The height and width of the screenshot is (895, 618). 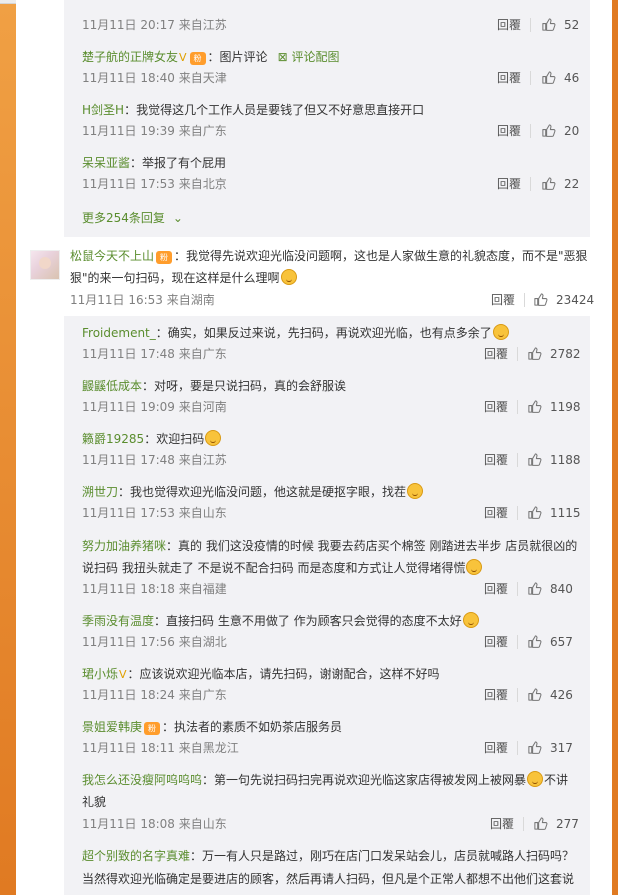 What do you see at coordinates (45, 265) in the screenshot?
I see `avatar` at bounding box center [45, 265].